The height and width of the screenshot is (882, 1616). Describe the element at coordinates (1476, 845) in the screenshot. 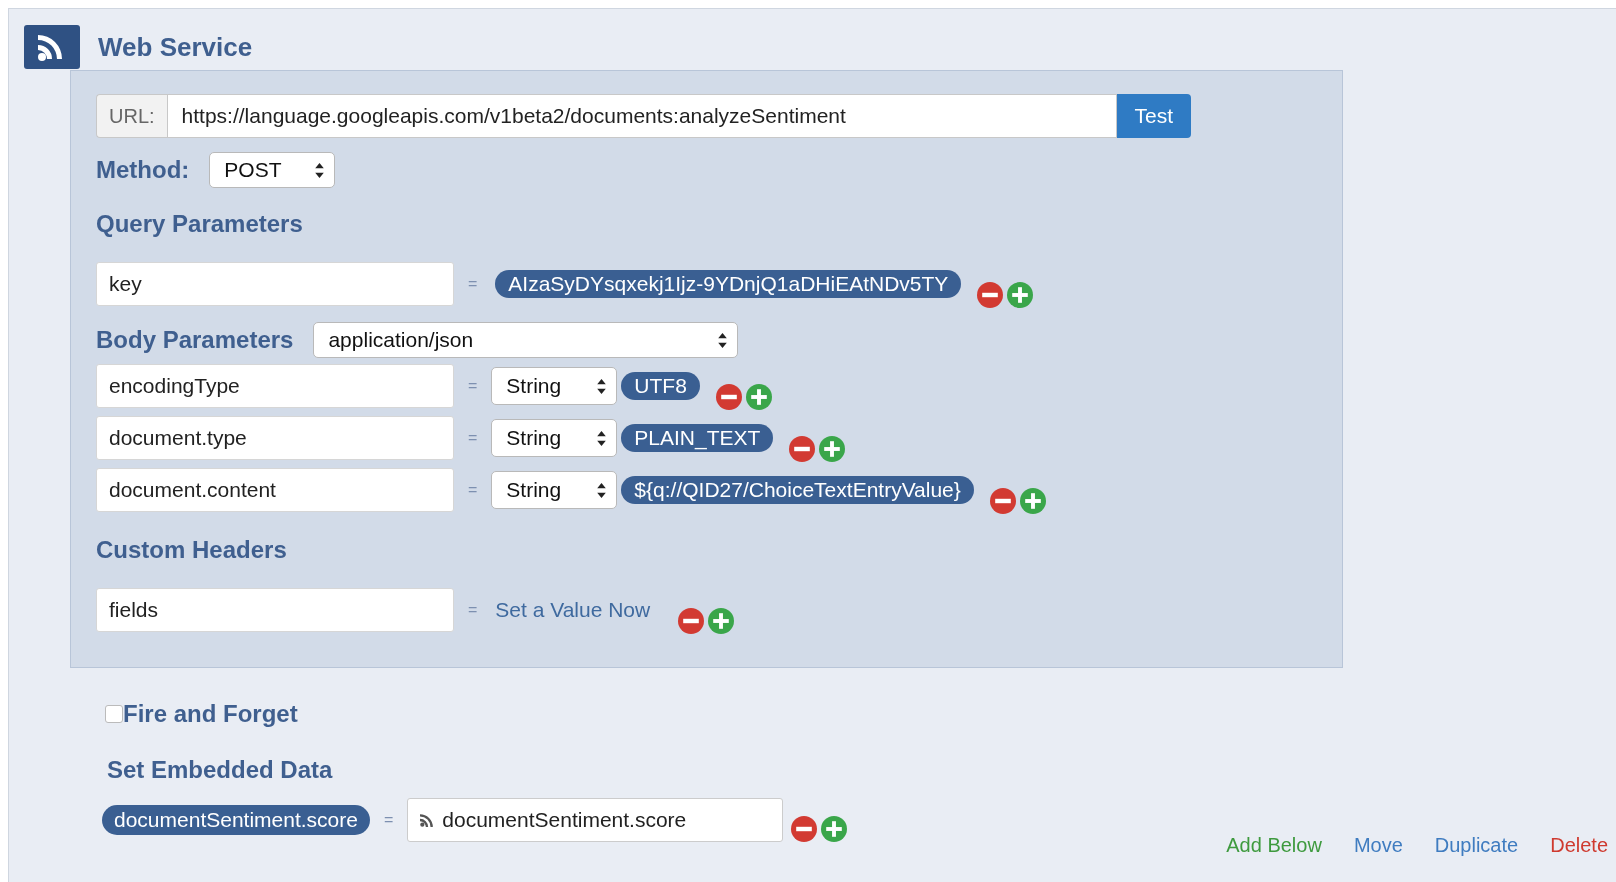

I see `action-link: Duplicate` at that location.